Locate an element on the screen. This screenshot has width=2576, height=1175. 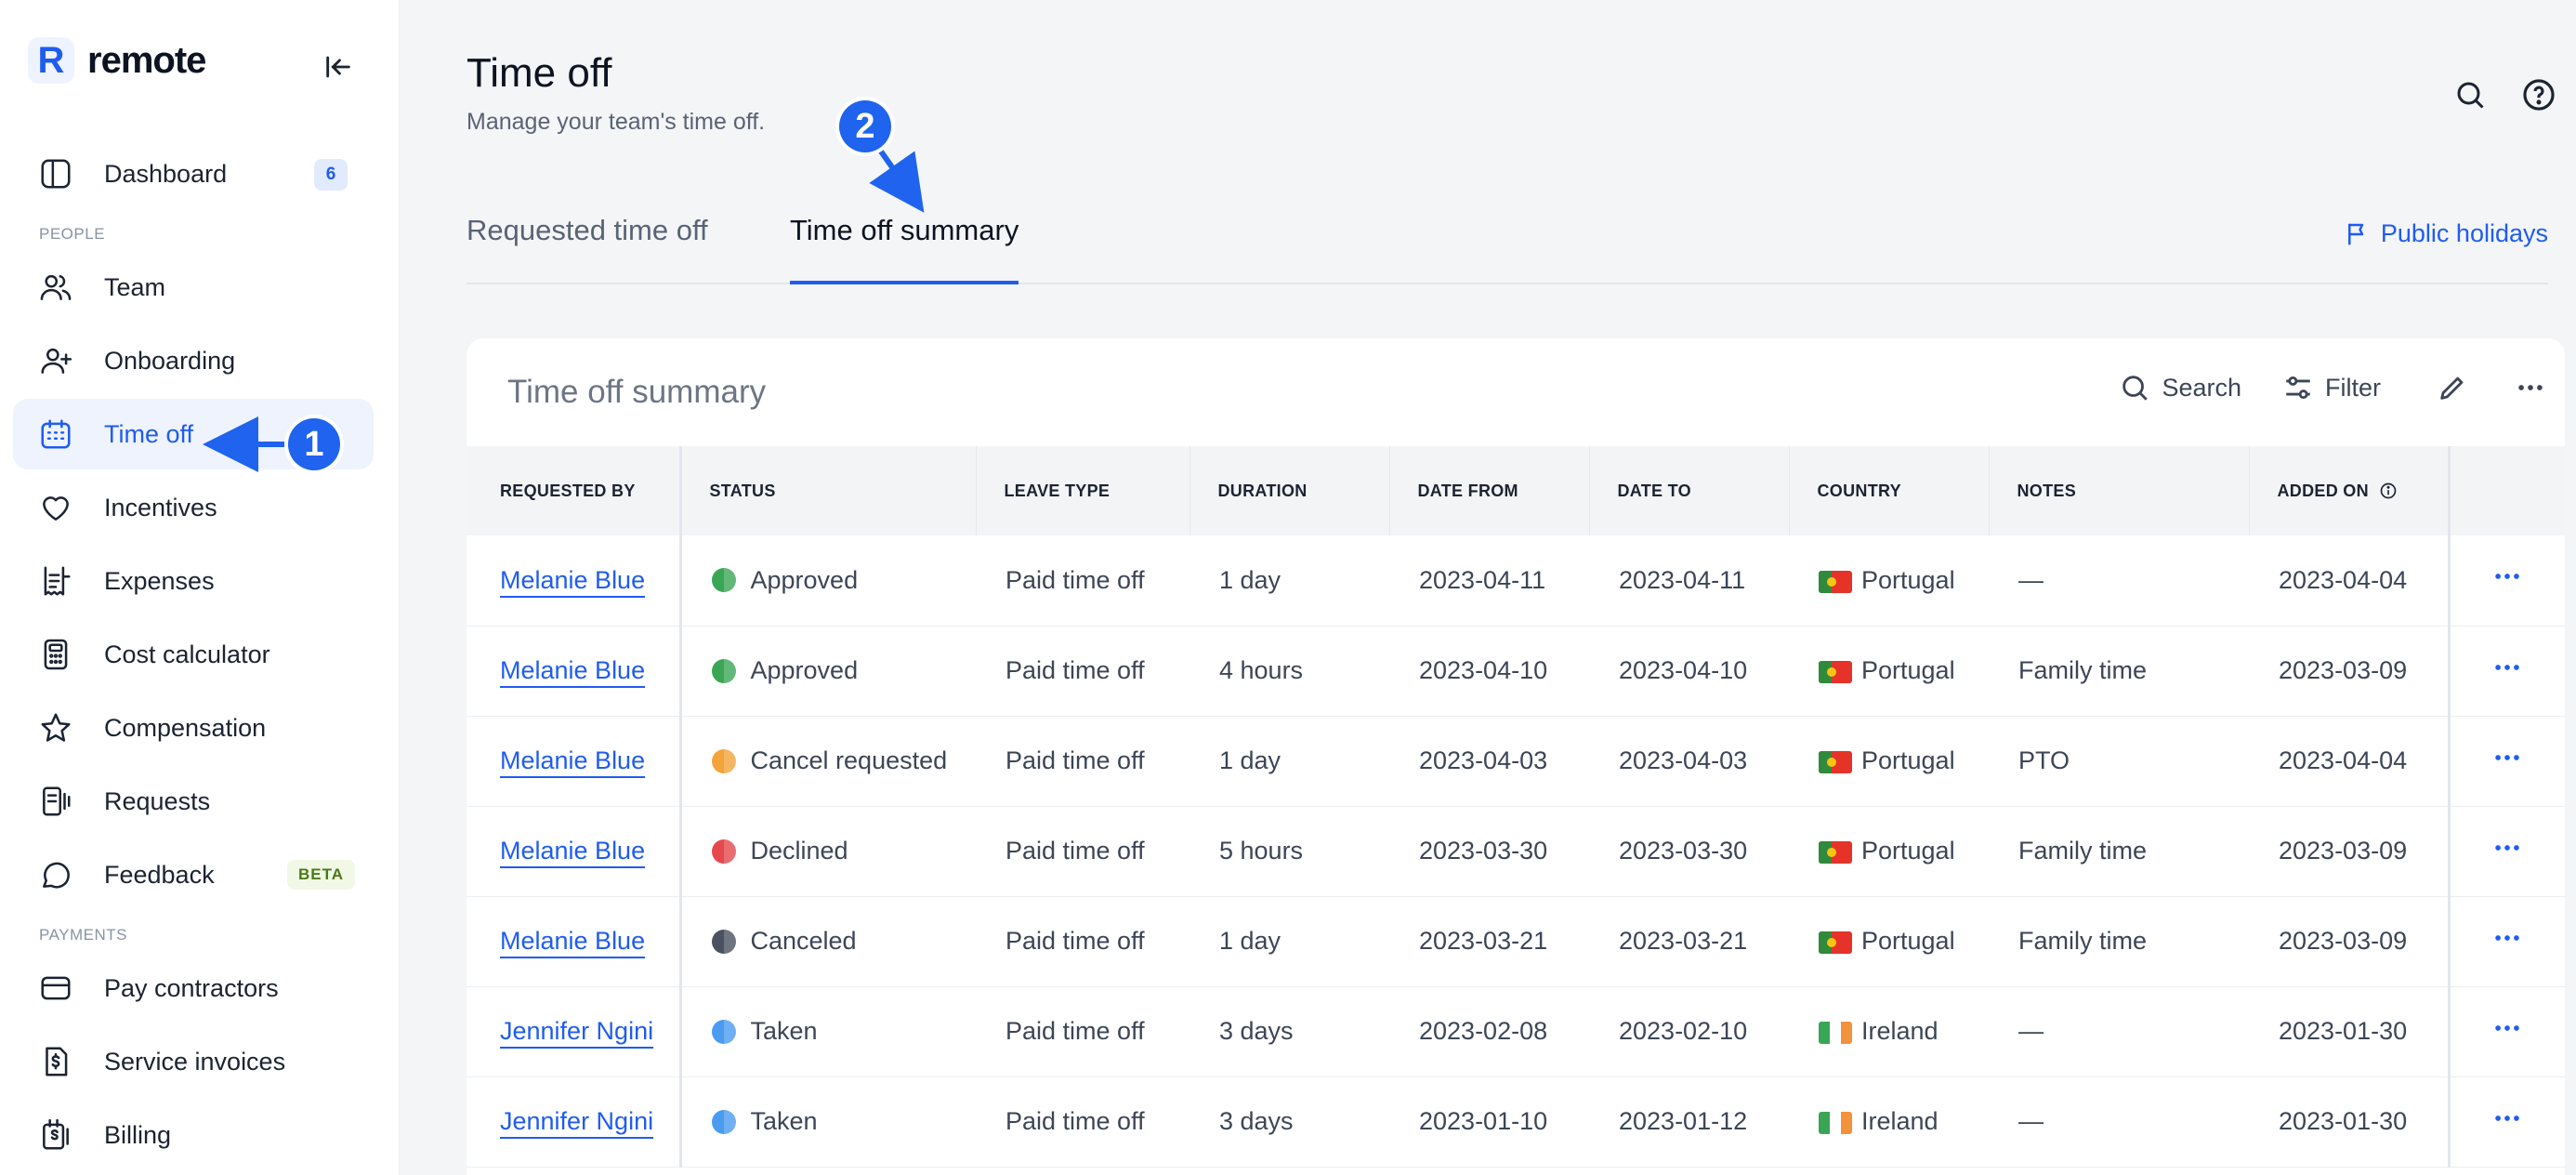
status-label: Declined is located at coordinates (799, 851).